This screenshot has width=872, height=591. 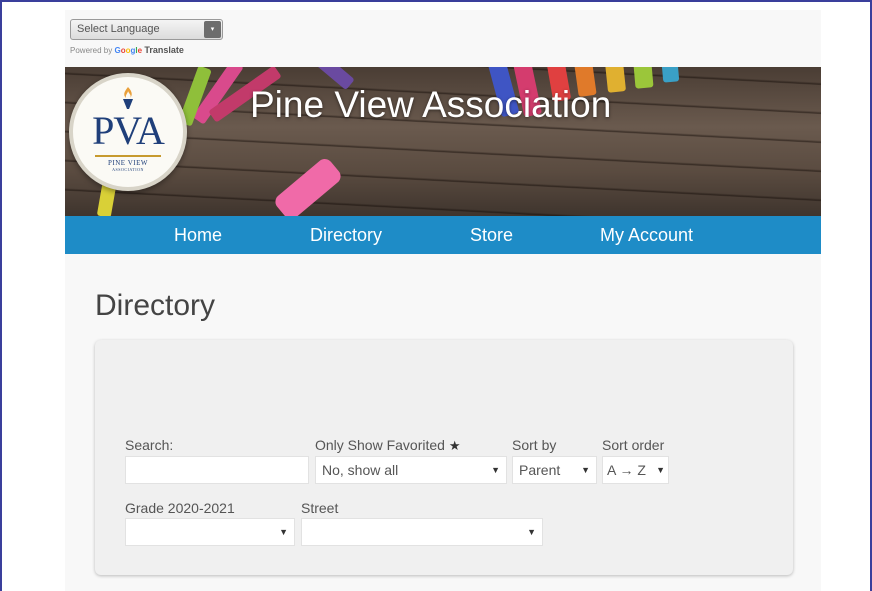 I want to click on grade-select: ▼, so click(x=210, y=532).